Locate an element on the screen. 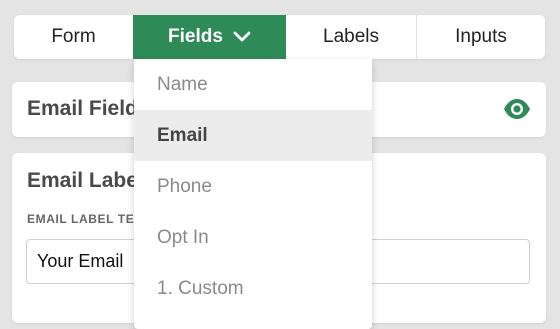 The width and height of the screenshot is (560, 329). email-field-title: Email Field is located at coordinates (82, 108).